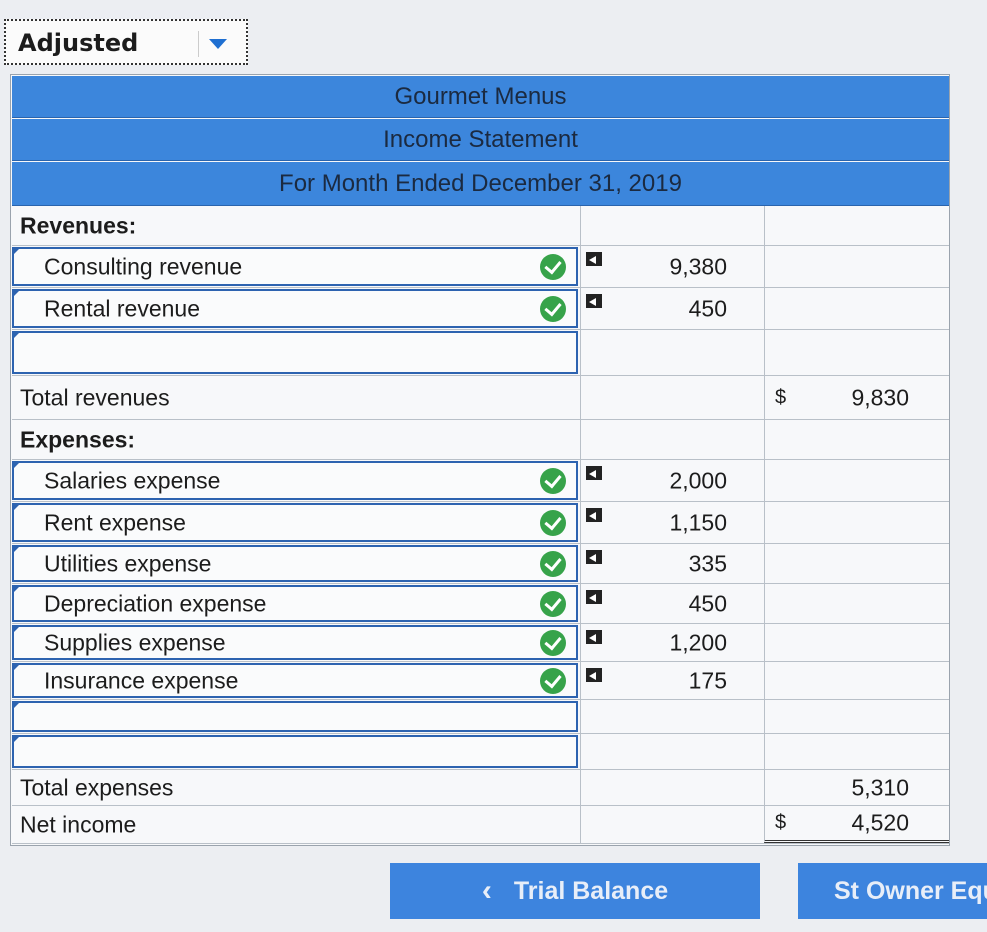 This screenshot has height=932, width=987. I want to click on period-header: For Month Ended December 31, 2019, so click(480, 184).